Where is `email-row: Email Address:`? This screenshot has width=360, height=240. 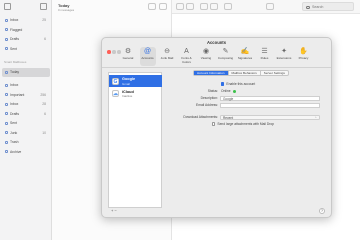 email-row: Email Address: is located at coordinates (246, 105).